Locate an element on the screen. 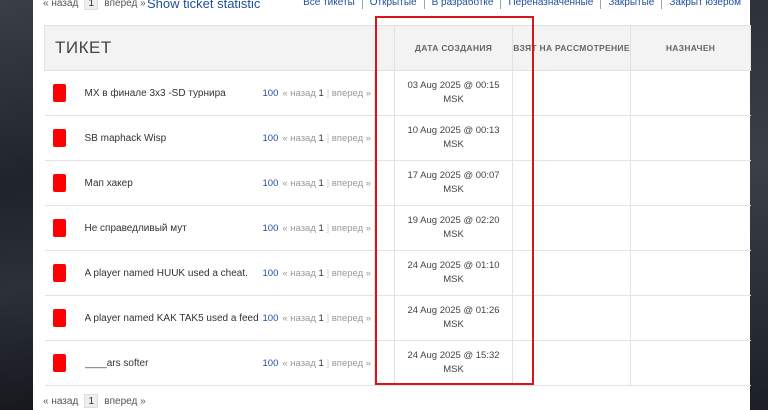  header-ticket: ТИКЕТ is located at coordinates (219, 48).